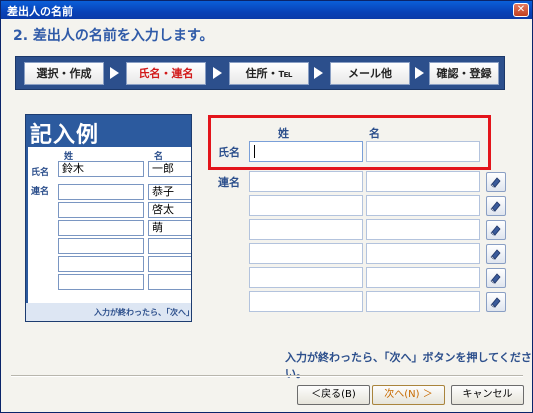 The image size is (533, 413). I want to click on example-sei-box: 鈴木, so click(101, 169).